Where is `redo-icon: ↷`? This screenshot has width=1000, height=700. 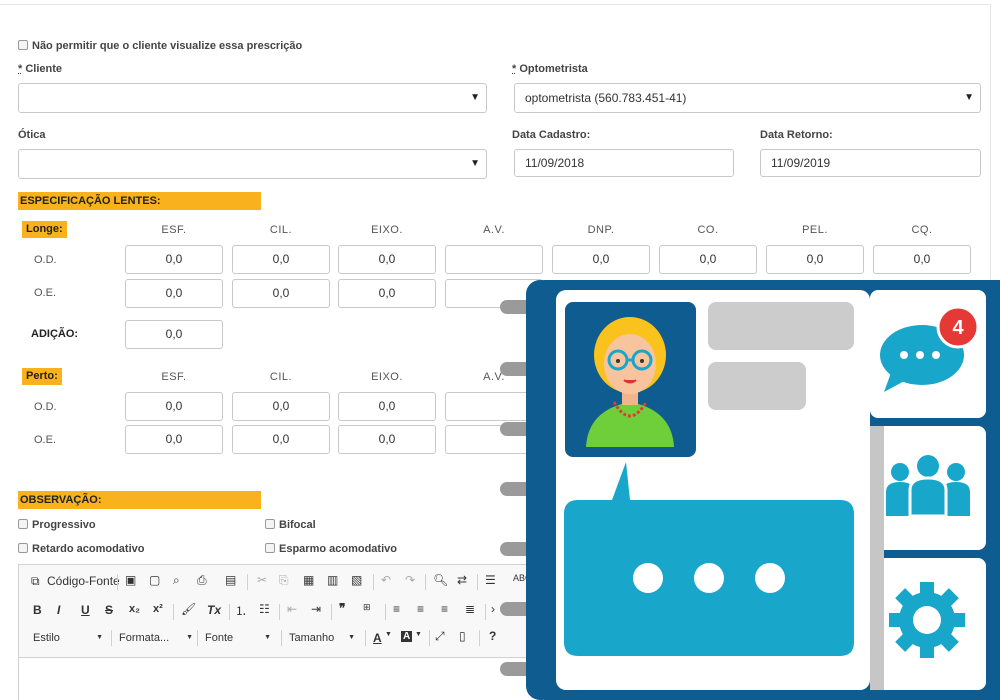 redo-icon: ↷ is located at coordinates (410, 580).